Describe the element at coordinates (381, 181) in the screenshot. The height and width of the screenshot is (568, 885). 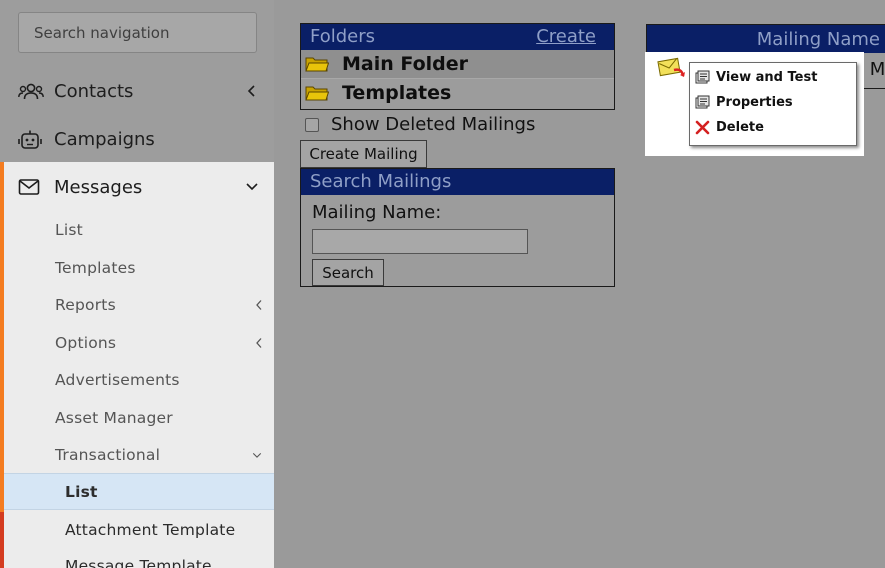
I see `search-mailings-title: Search Mailings` at that location.